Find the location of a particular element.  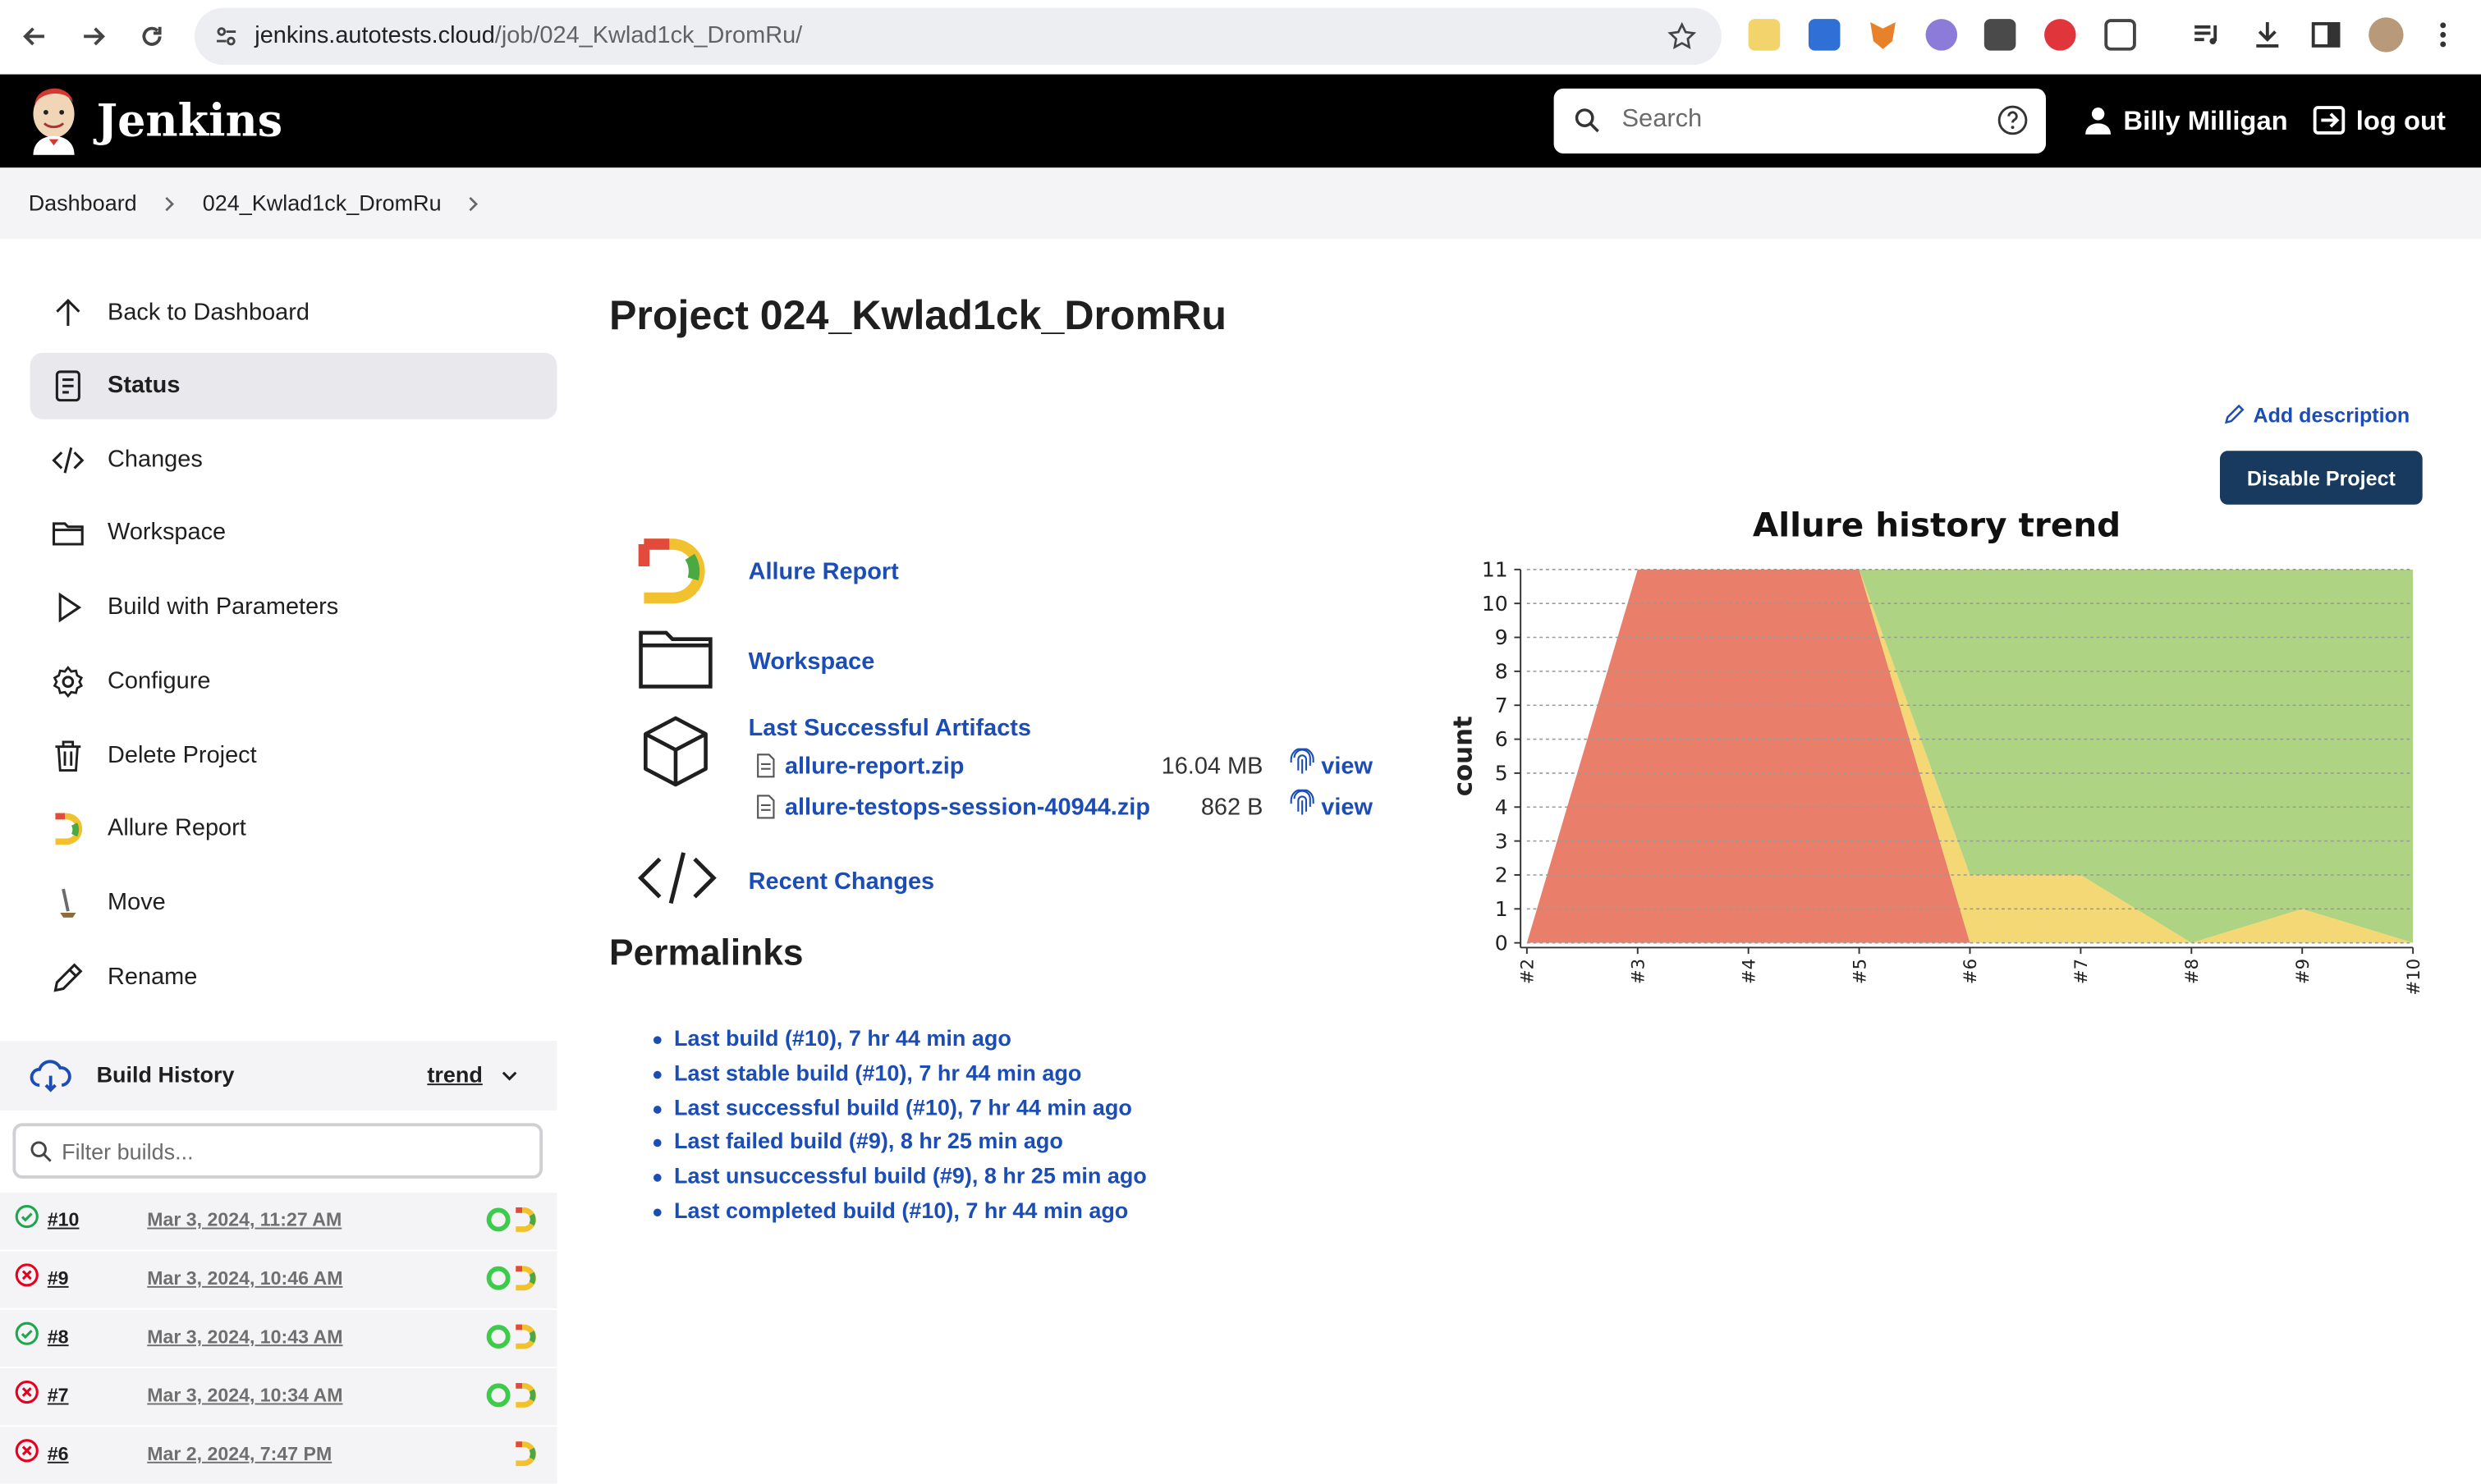

bookmark-star-icon is located at coordinates (1682, 36).